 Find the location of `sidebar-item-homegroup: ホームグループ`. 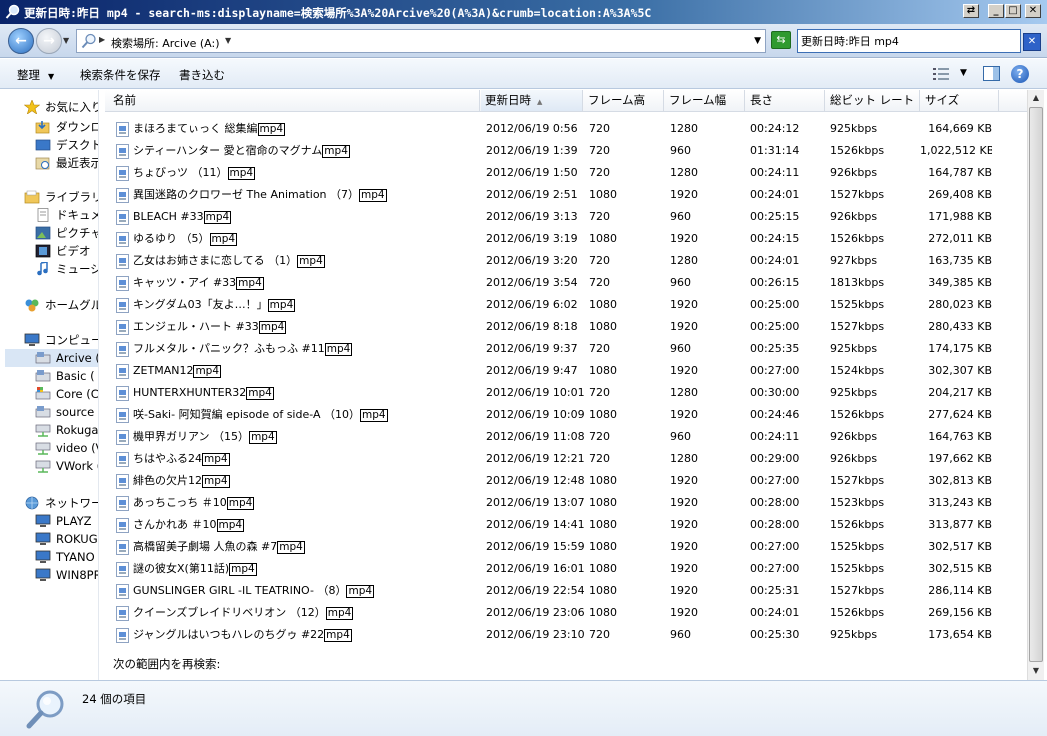

sidebar-item-homegroup: ホームグループ is located at coordinates (61, 305).